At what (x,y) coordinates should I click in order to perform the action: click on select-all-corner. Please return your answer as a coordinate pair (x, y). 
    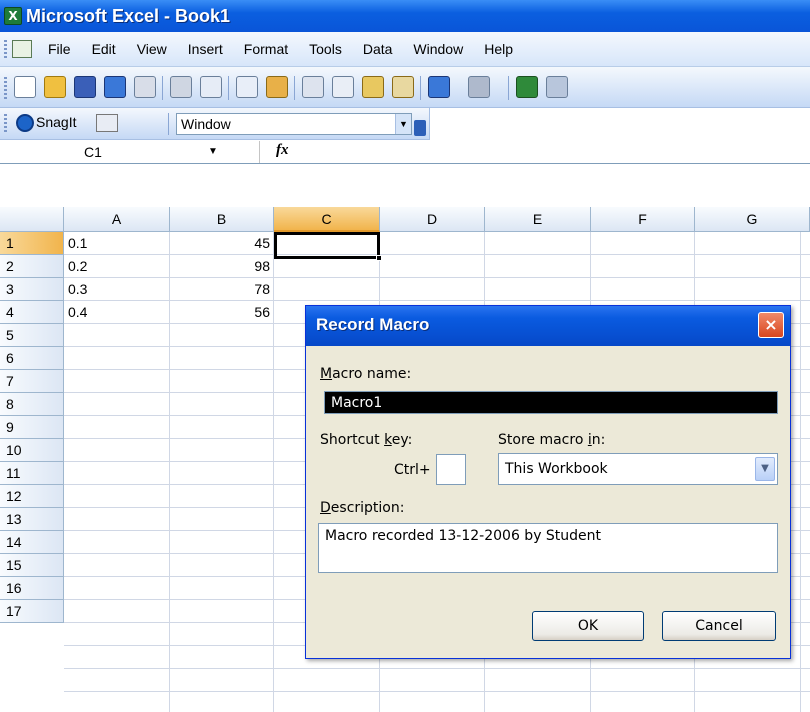
    Looking at the image, I should click on (32, 219).